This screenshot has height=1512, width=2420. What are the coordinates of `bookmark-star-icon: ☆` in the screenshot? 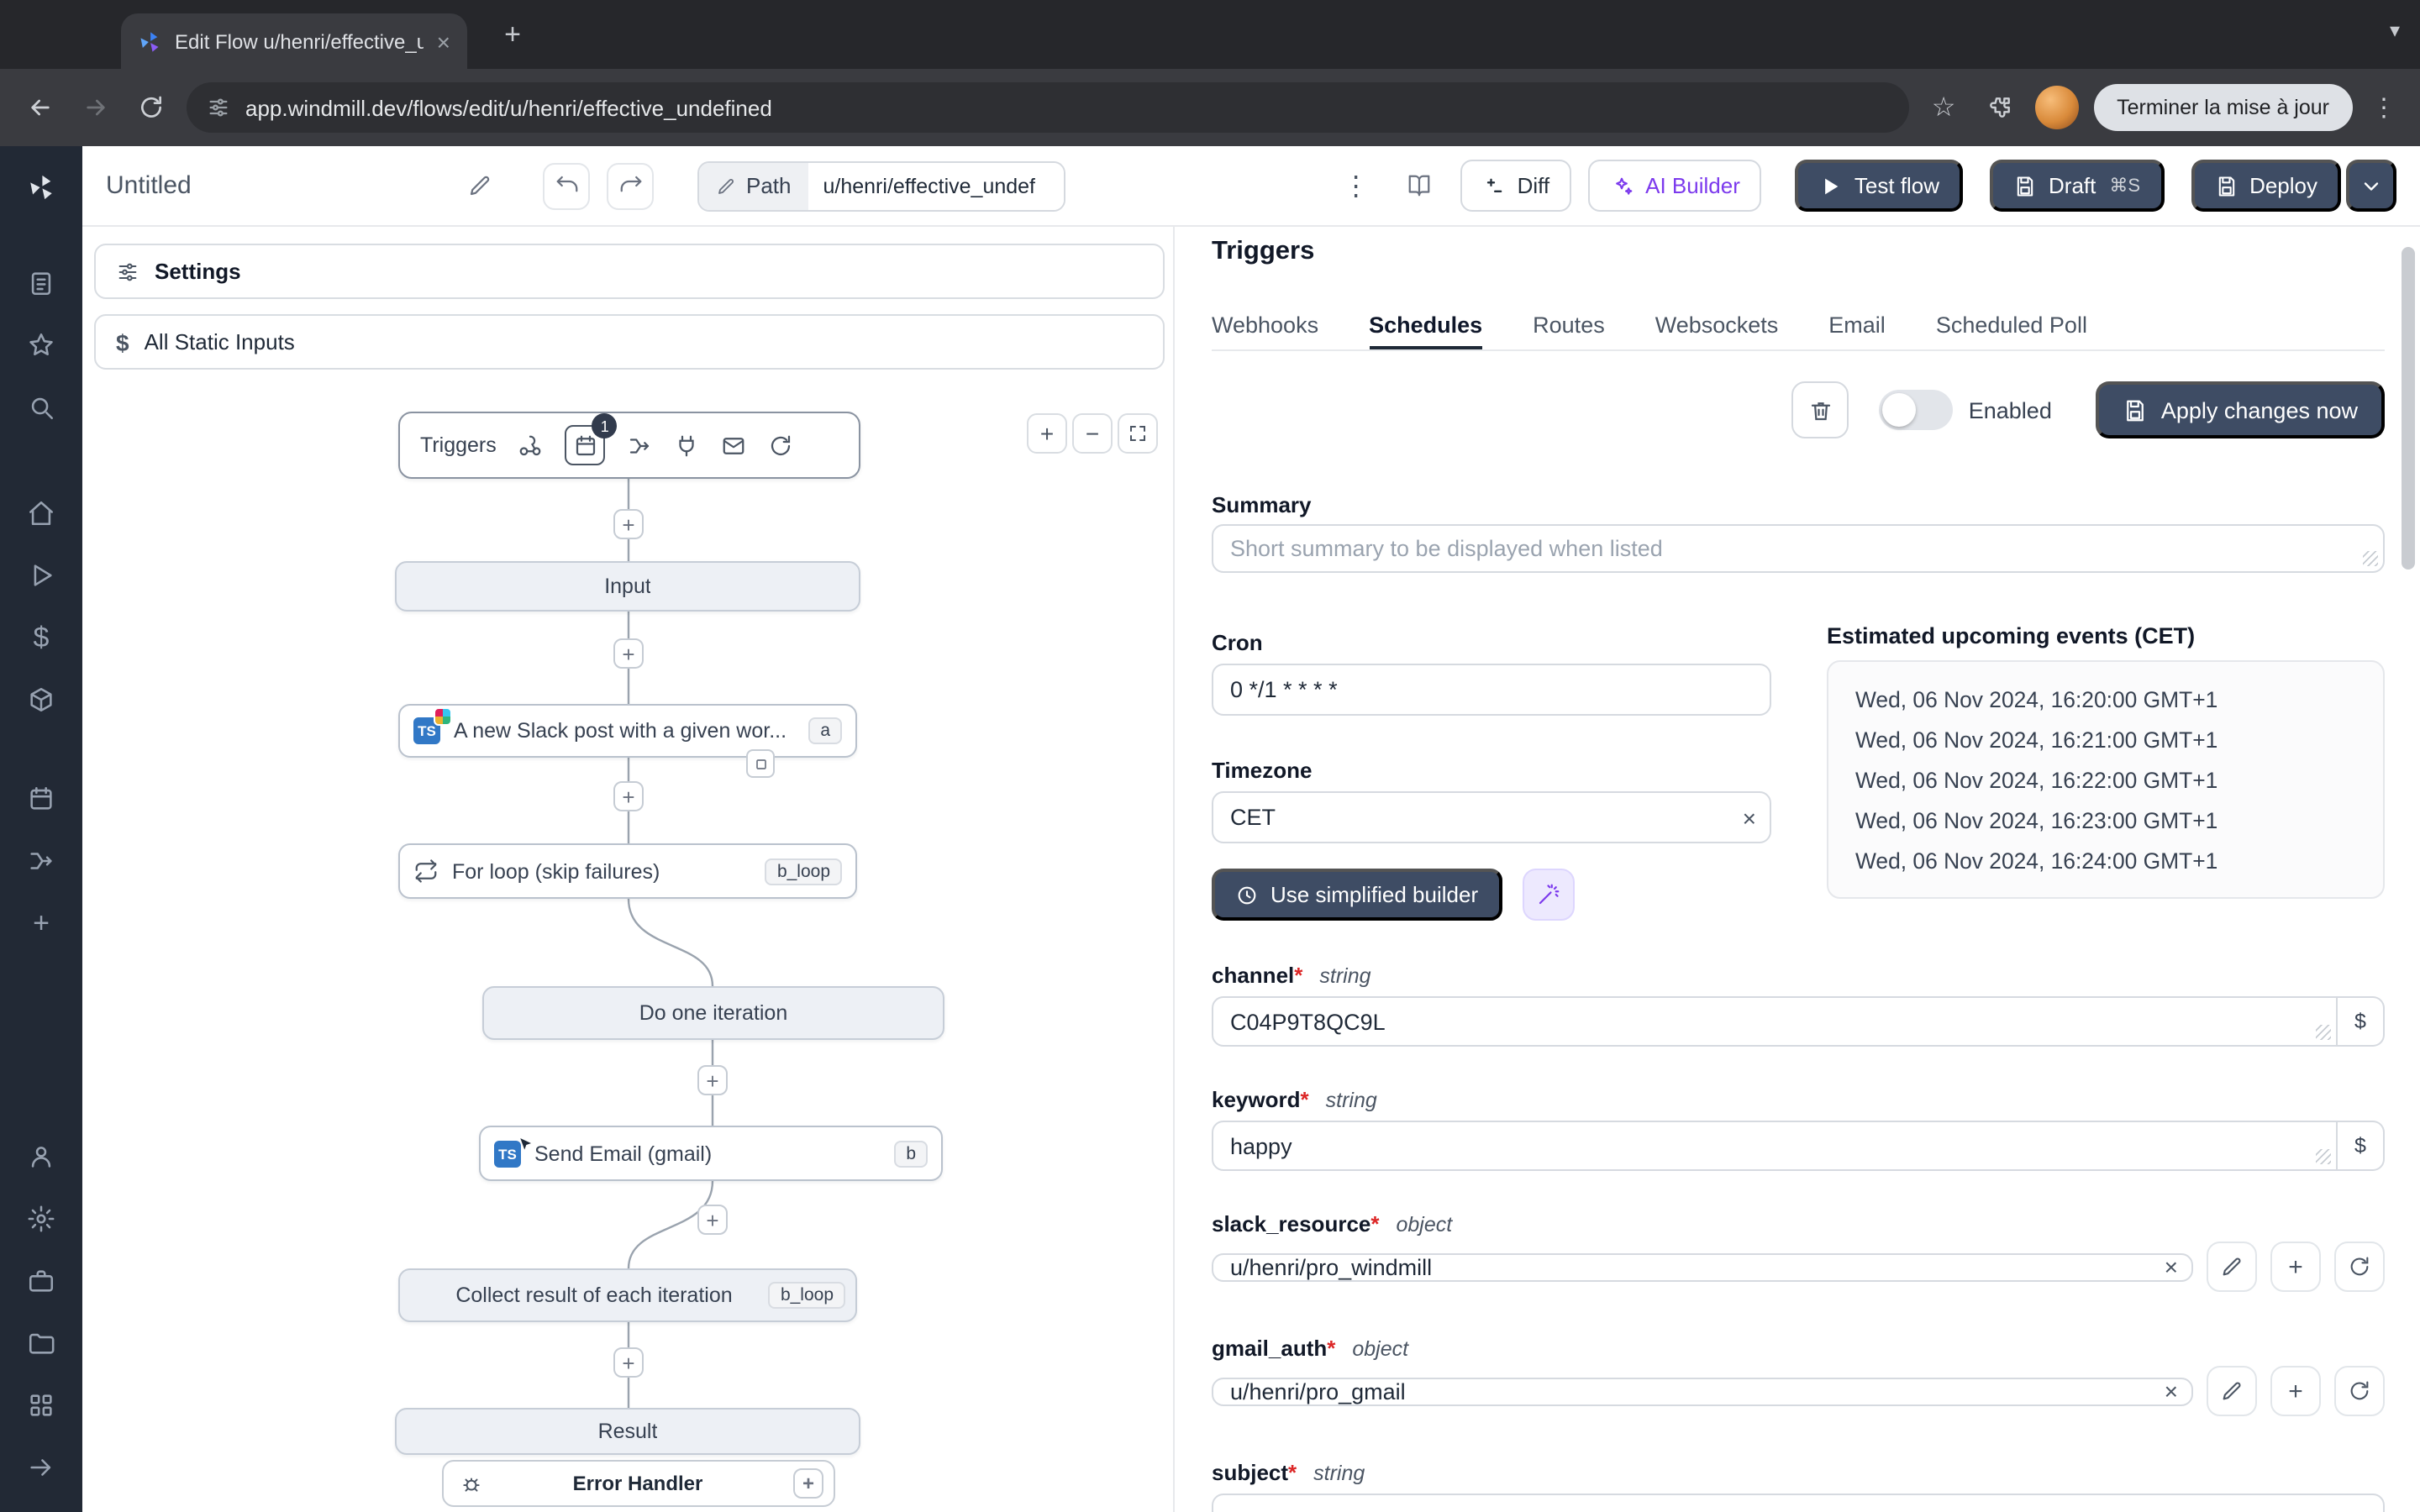 It's located at (1943, 107).